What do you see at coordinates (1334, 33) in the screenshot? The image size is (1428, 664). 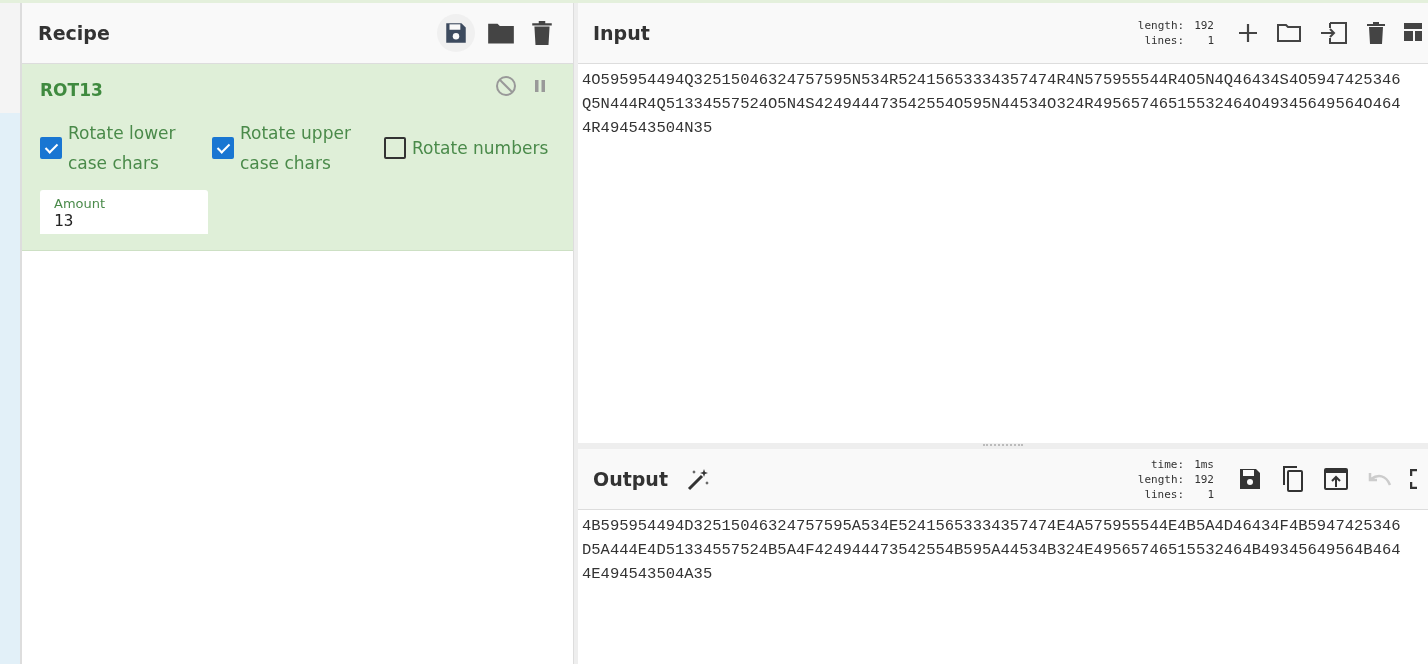 I see `import-icon` at bounding box center [1334, 33].